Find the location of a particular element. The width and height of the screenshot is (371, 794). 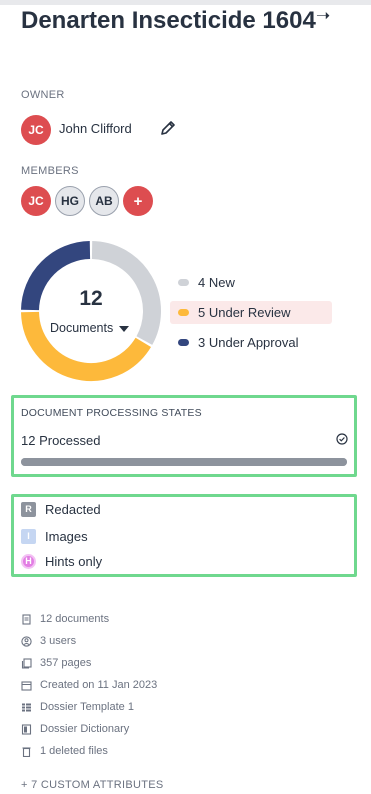

template-icon is located at coordinates (26, 707).